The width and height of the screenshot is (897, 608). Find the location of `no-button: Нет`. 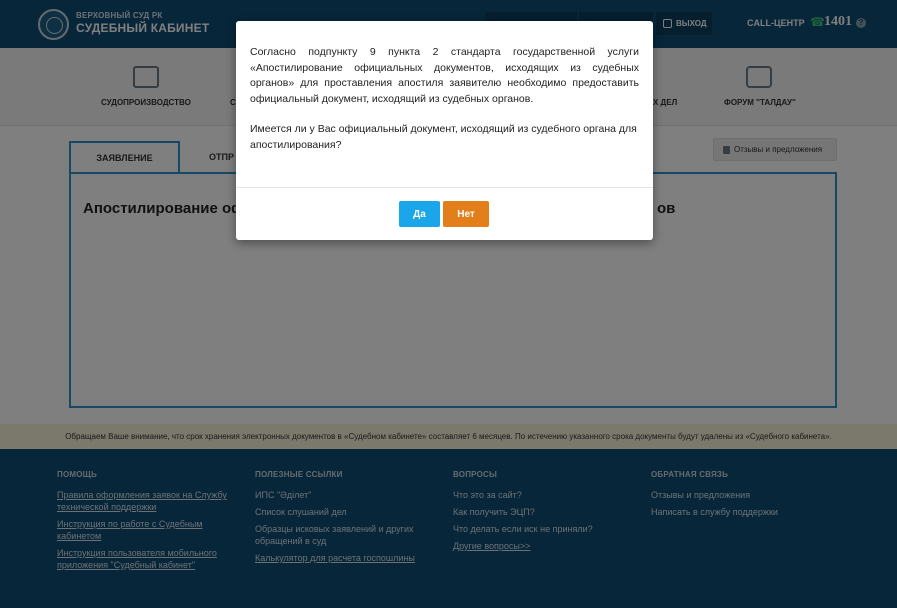

no-button: Нет is located at coordinates (466, 214).